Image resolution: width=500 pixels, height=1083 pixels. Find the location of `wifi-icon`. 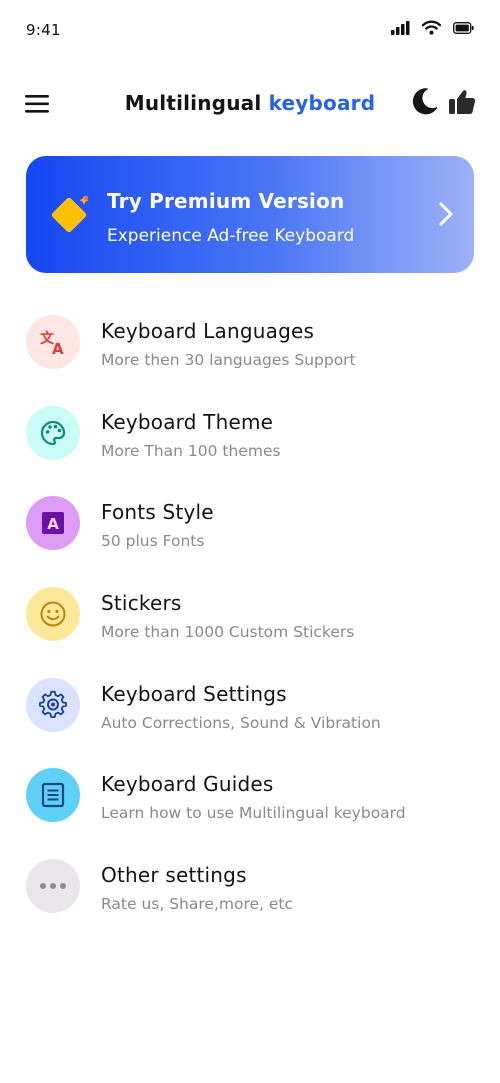

wifi-icon is located at coordinates (431, 27).